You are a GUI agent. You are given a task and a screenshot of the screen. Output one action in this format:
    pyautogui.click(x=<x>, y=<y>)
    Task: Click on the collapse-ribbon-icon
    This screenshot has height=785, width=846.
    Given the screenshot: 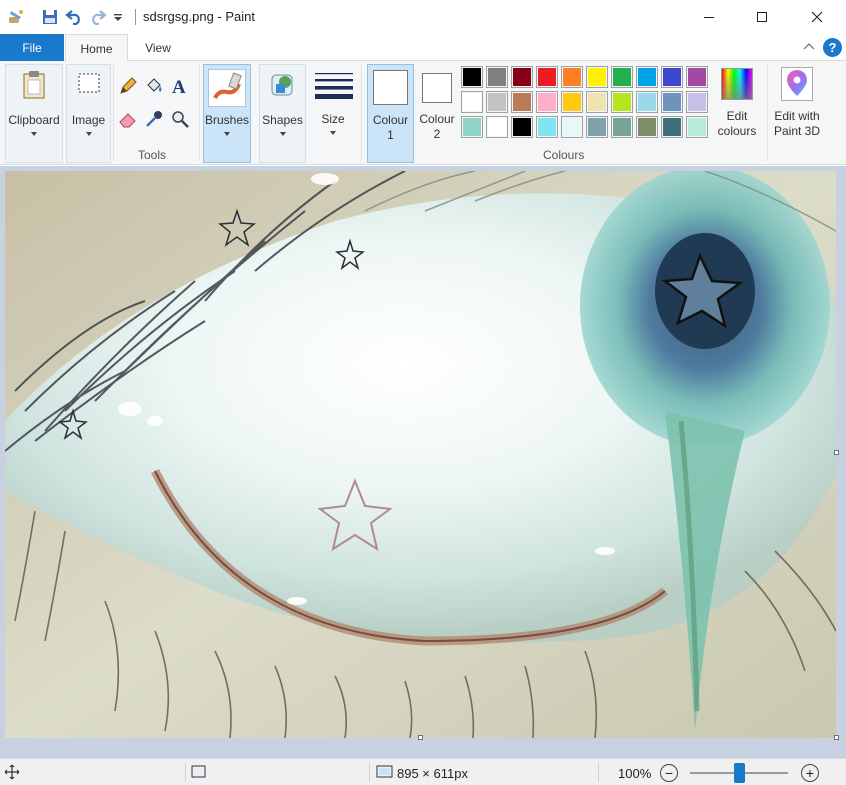 What is the action you would take?
    pyautogui.click(x=809, y=47)
    